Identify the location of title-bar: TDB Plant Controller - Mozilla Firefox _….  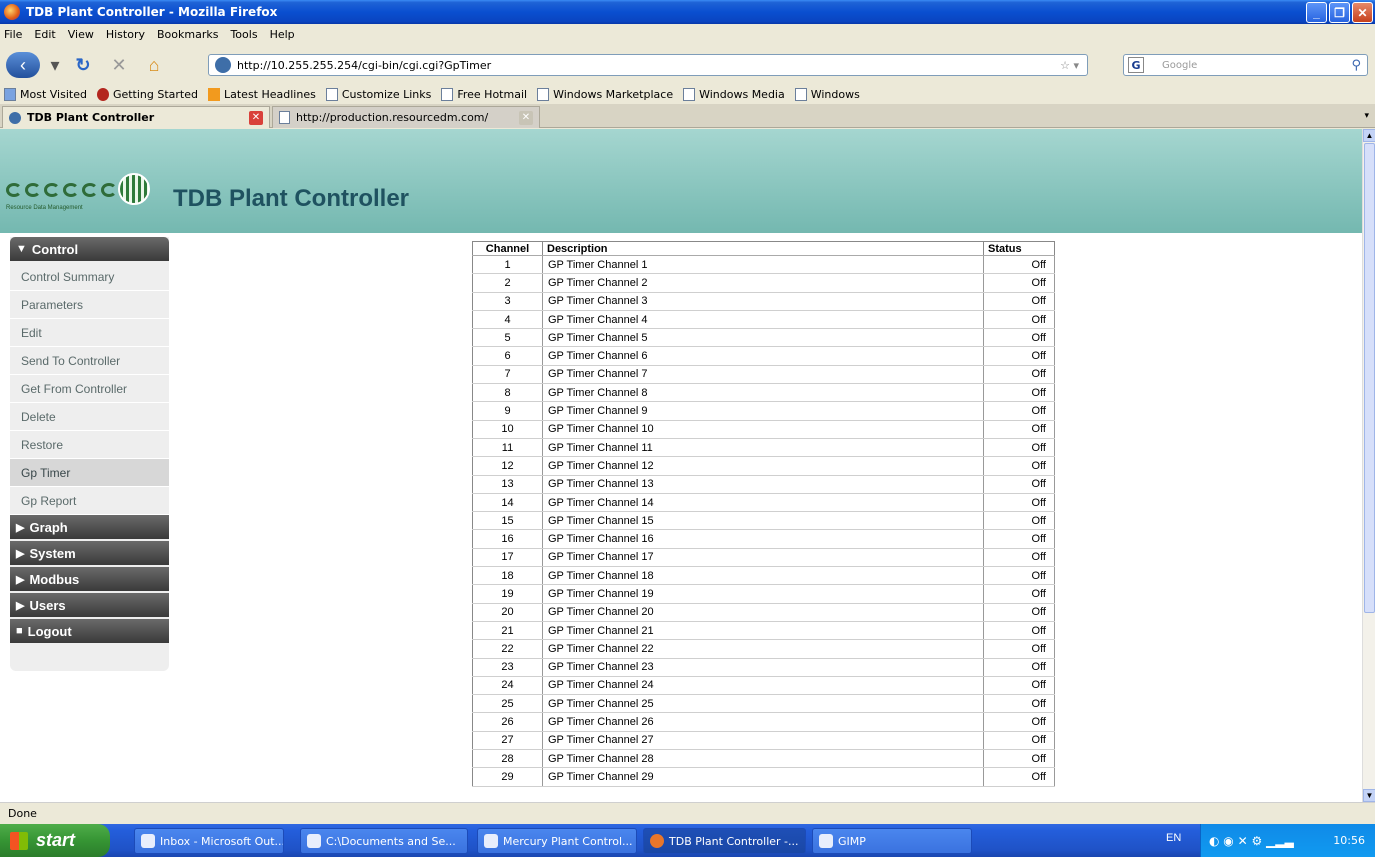
(687, 12).